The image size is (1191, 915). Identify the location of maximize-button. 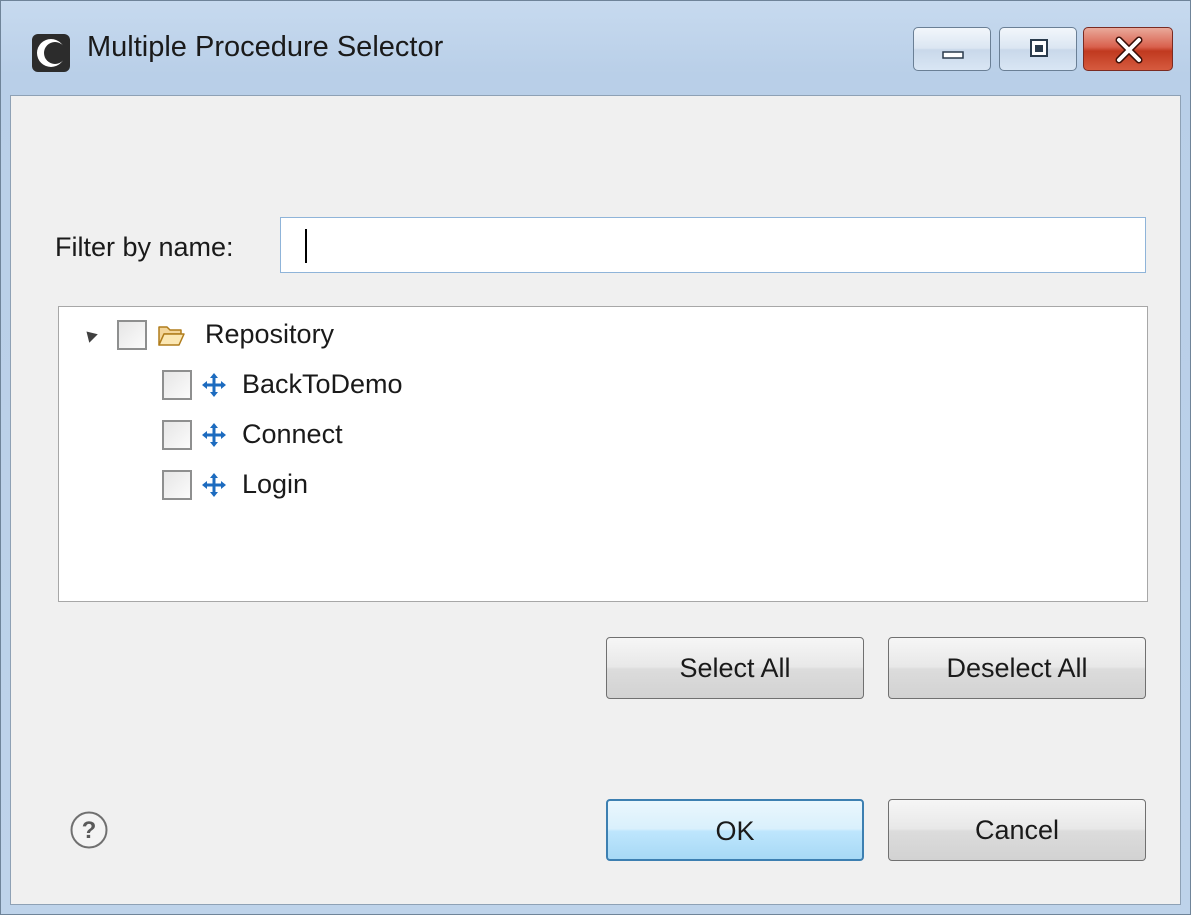
(1038, 49).